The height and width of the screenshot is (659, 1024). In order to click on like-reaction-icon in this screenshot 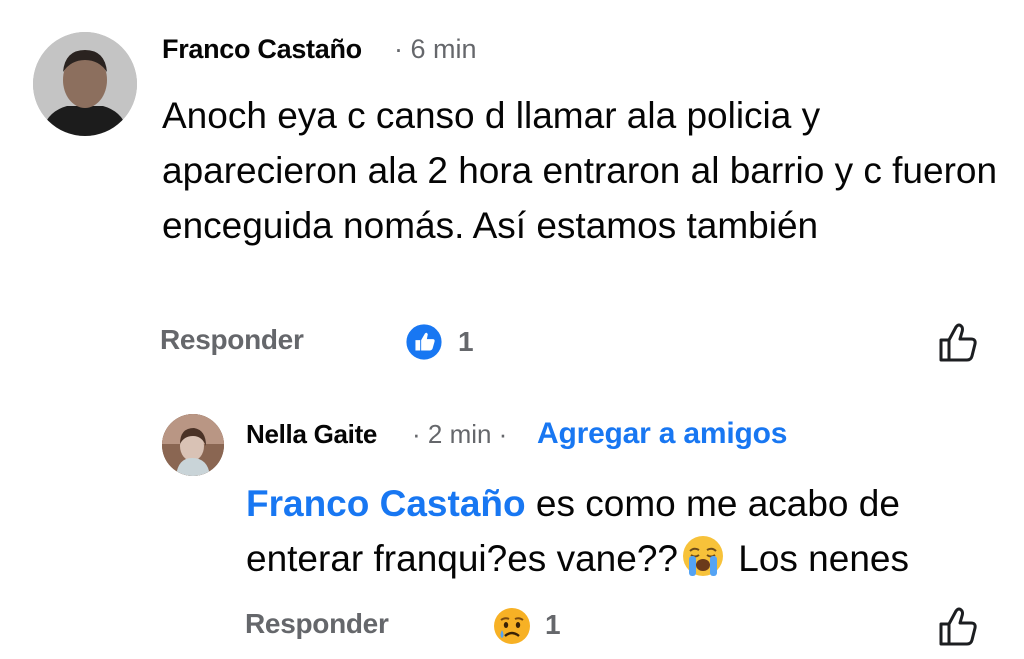, I will do `click(424, 342)`.